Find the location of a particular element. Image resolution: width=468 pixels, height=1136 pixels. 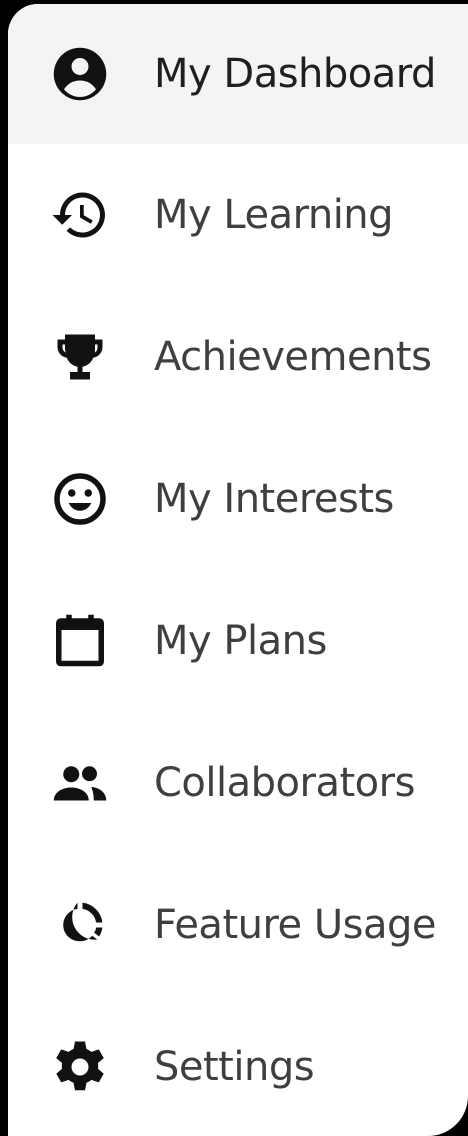

account-circle-icon is located at coordinates (80, 74).